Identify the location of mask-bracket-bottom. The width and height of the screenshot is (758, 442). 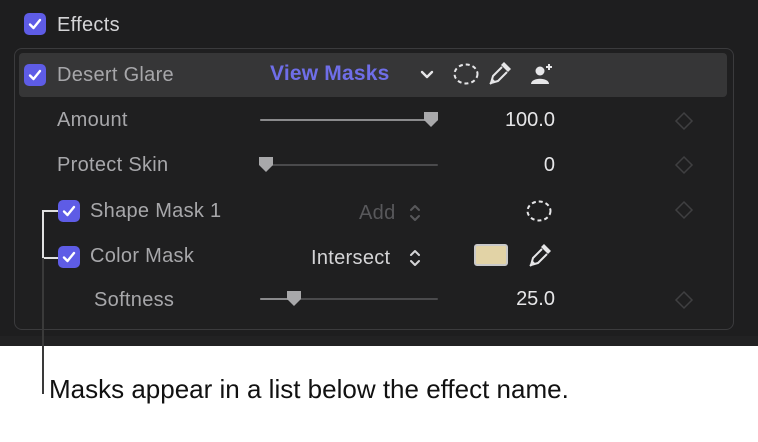
(50, 258).